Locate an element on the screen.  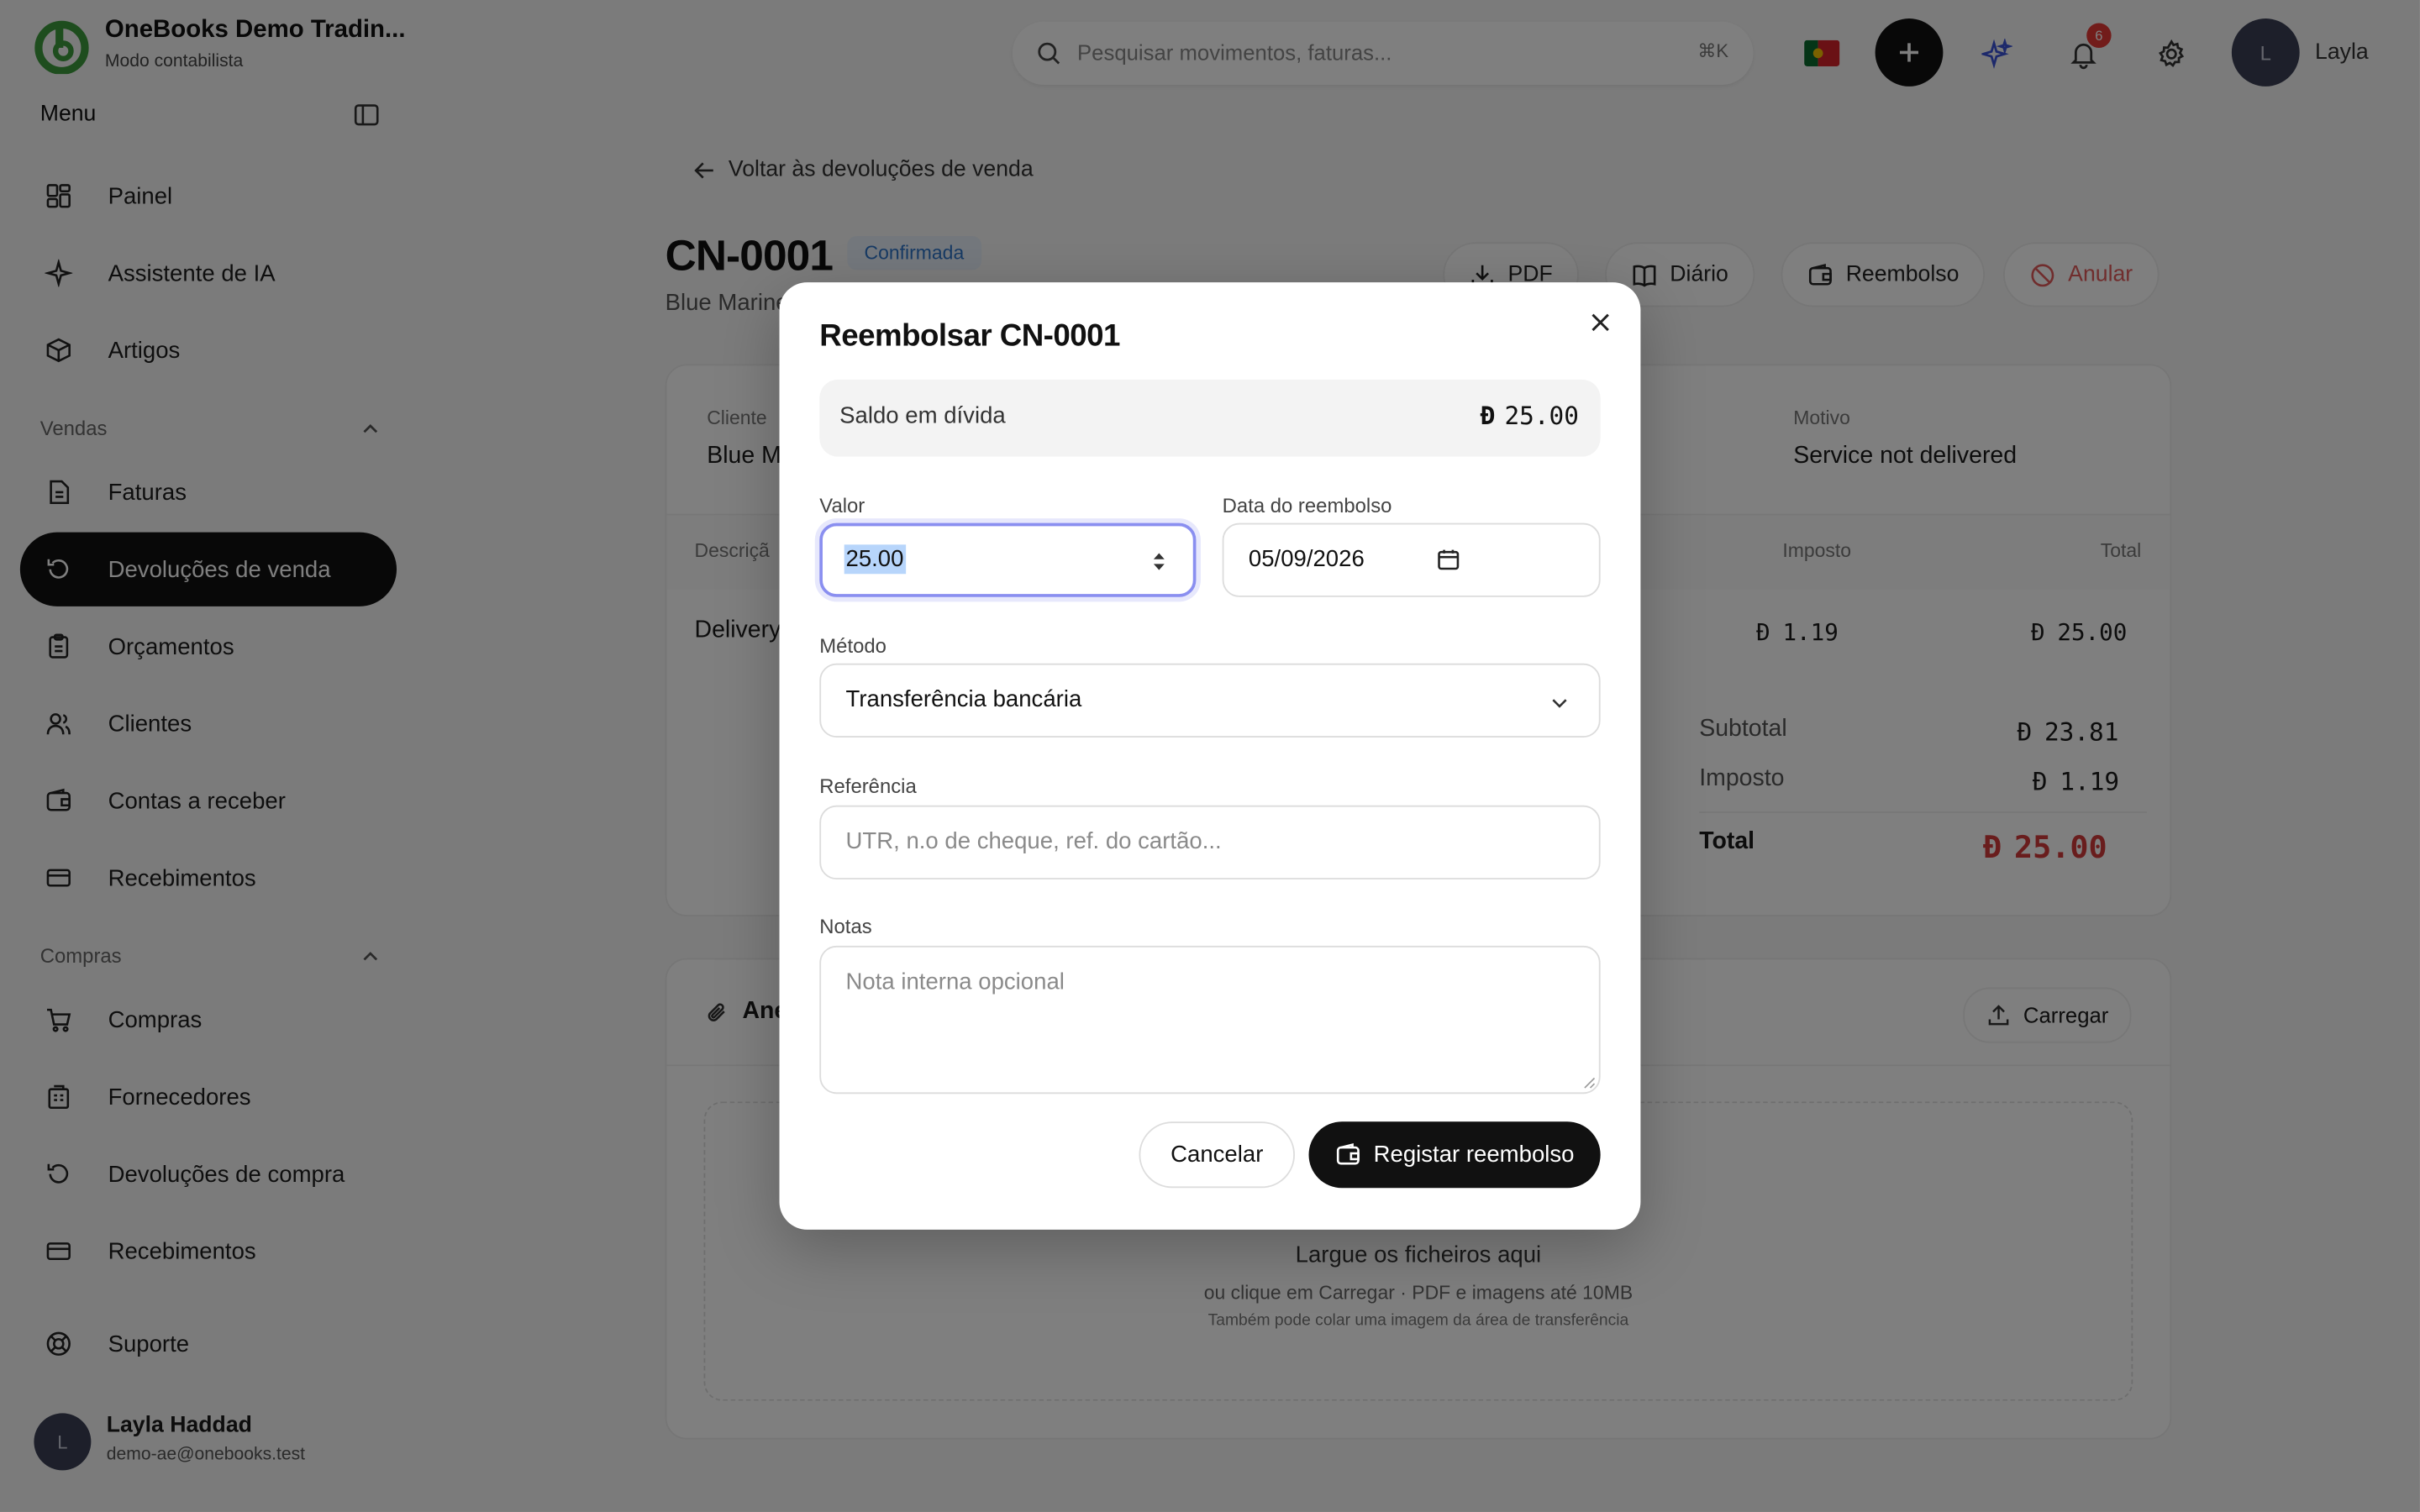
balance-label: Saldo em dívida is located at coordinates (923, 415).